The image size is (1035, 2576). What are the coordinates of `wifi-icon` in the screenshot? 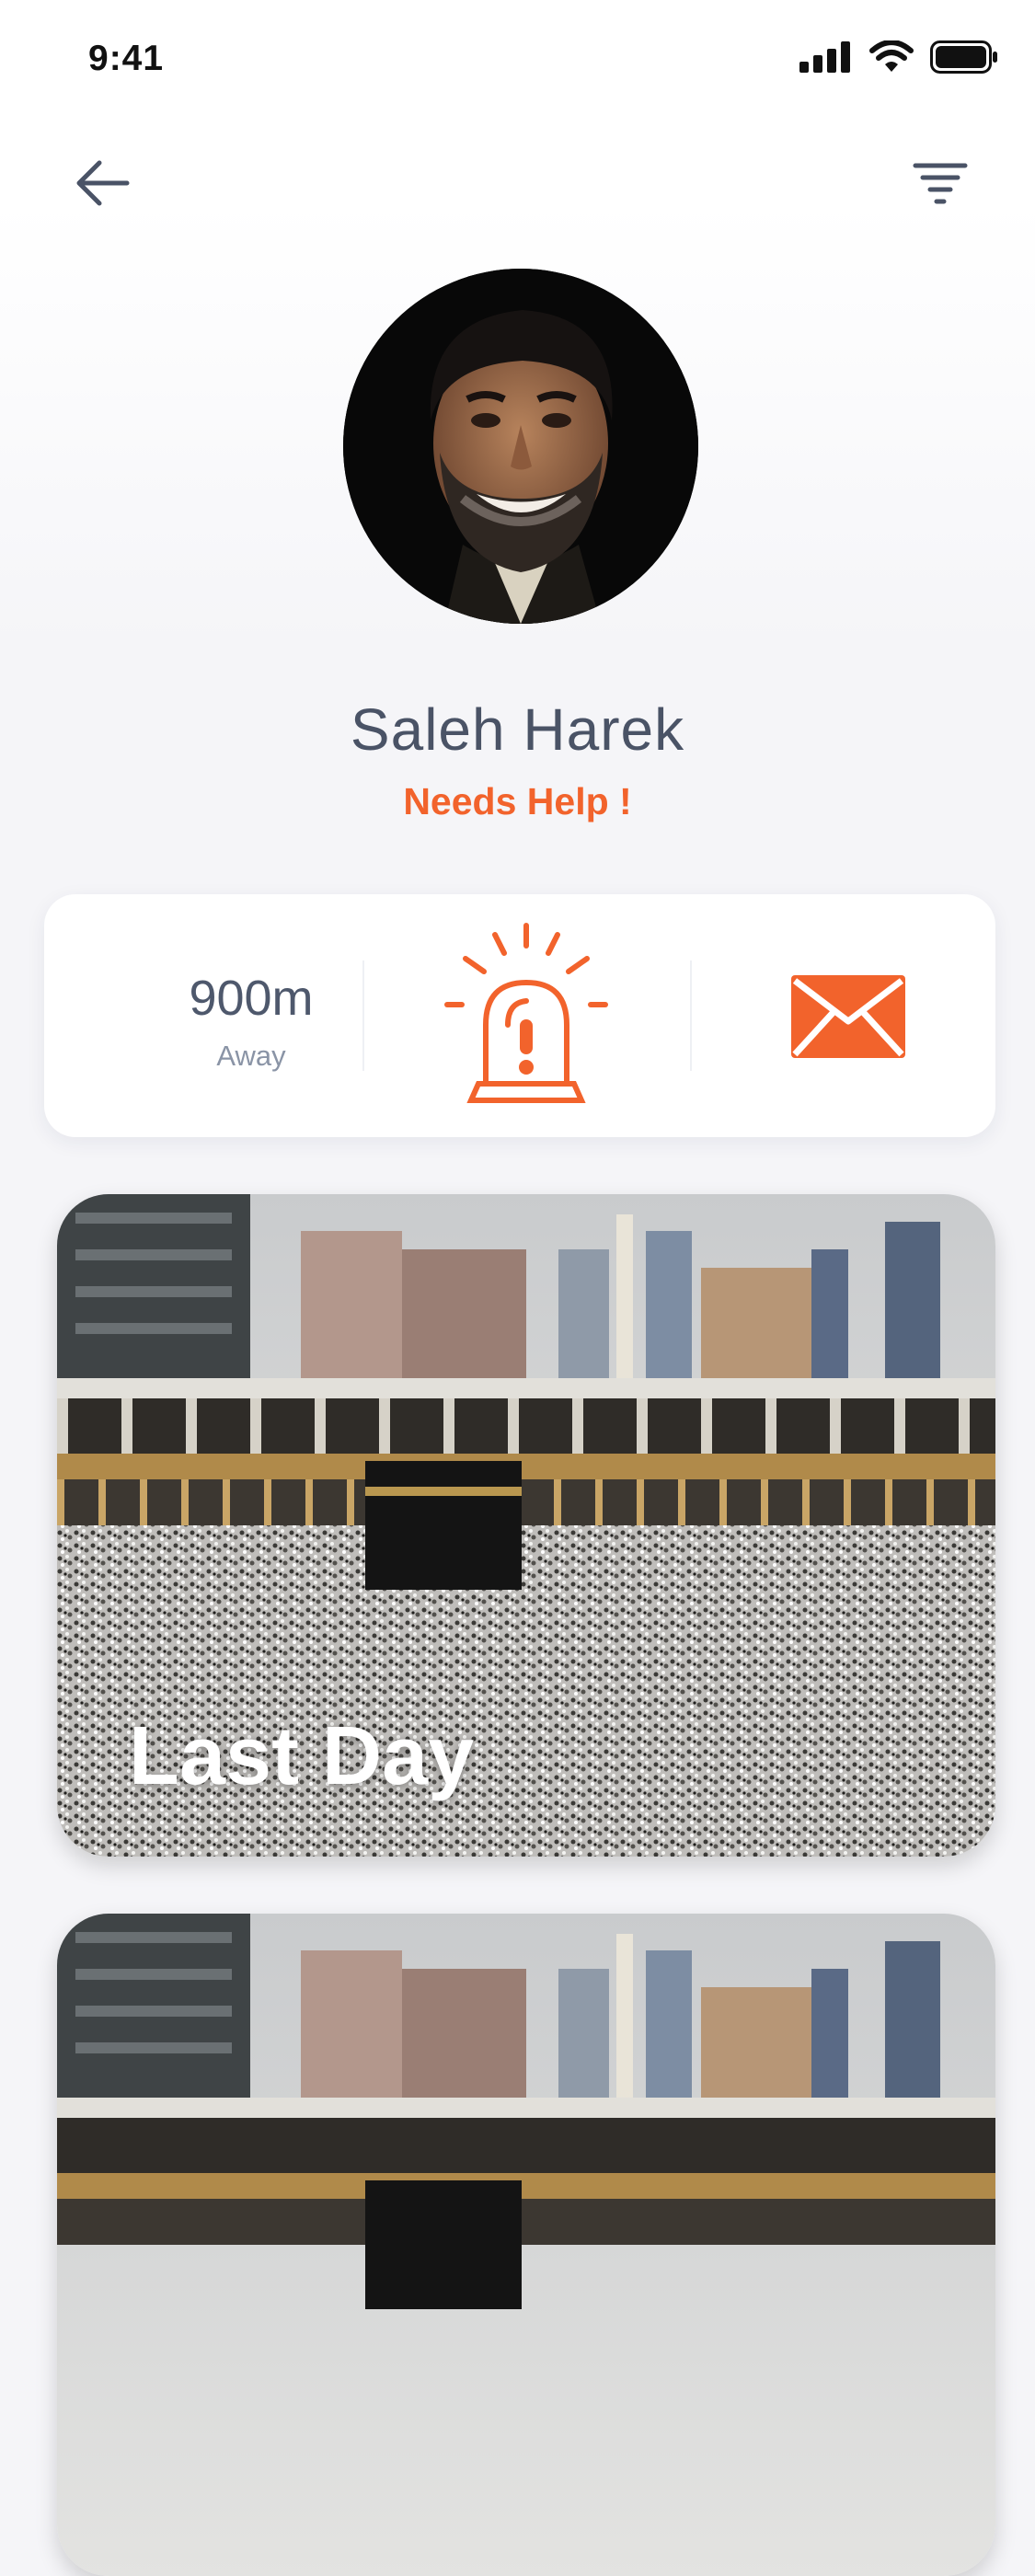 It's located at (891, 56).